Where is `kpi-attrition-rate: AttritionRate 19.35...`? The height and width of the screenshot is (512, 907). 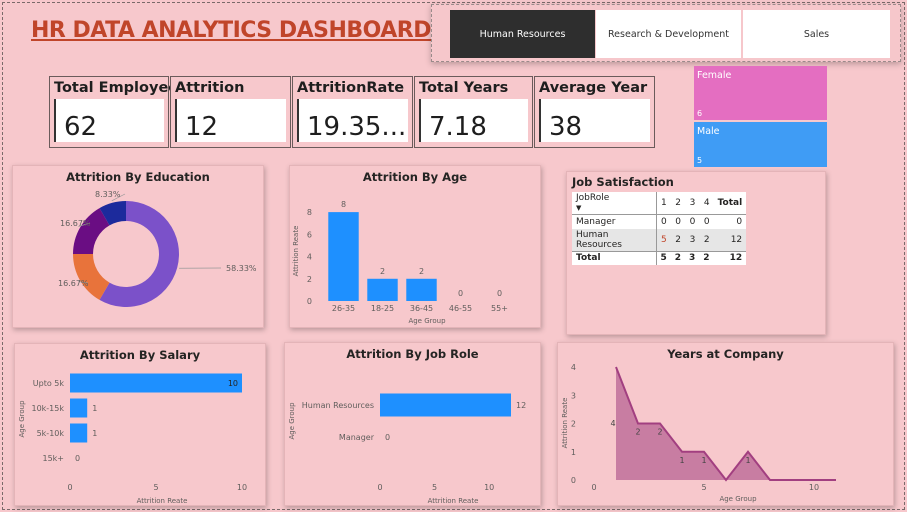
kpi-attrition-rate: AttritionRate 19.35... is located at coordinates (352, 112).